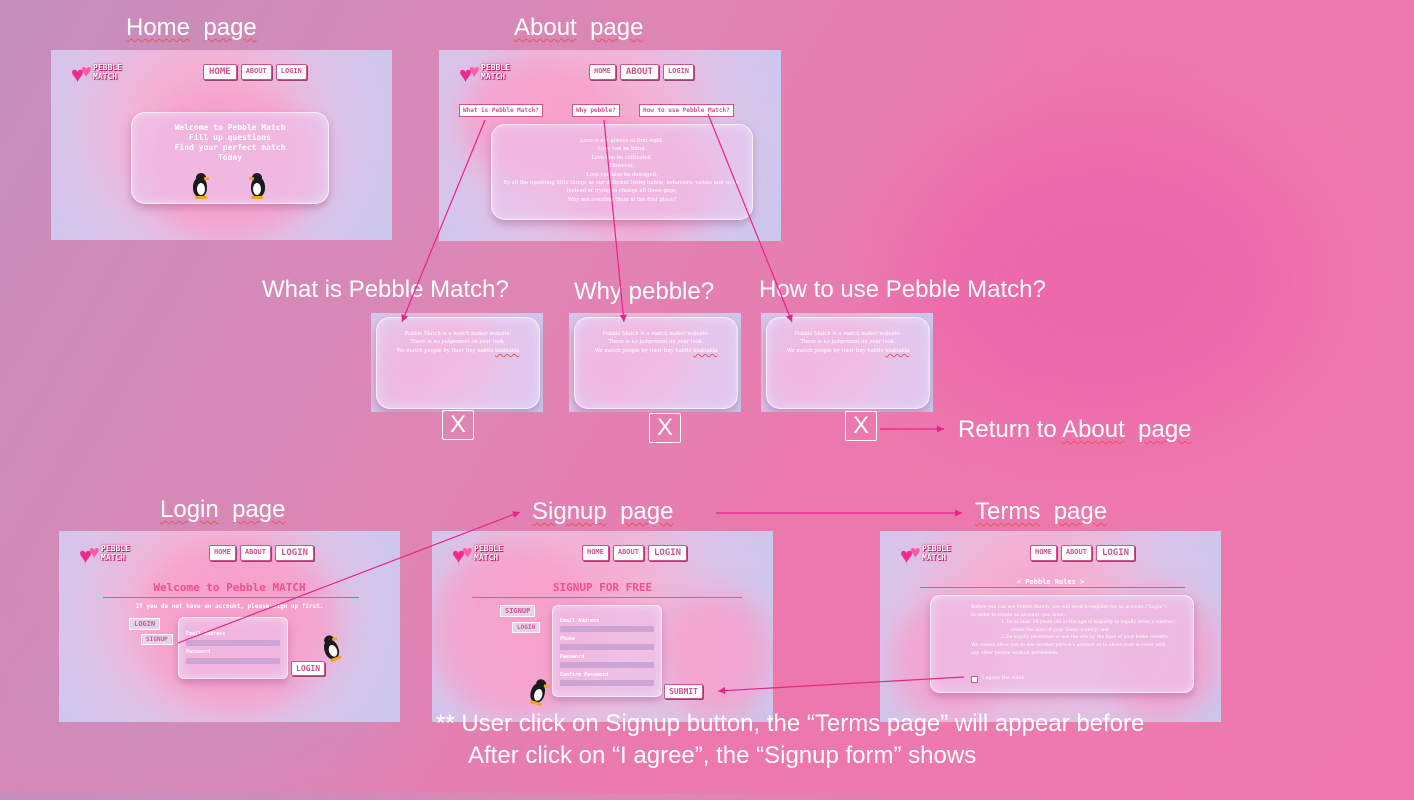 The width and height of the screenshot is (1414, 800). I want to click on login-submit-button: LOGIN, so click(308, 668).